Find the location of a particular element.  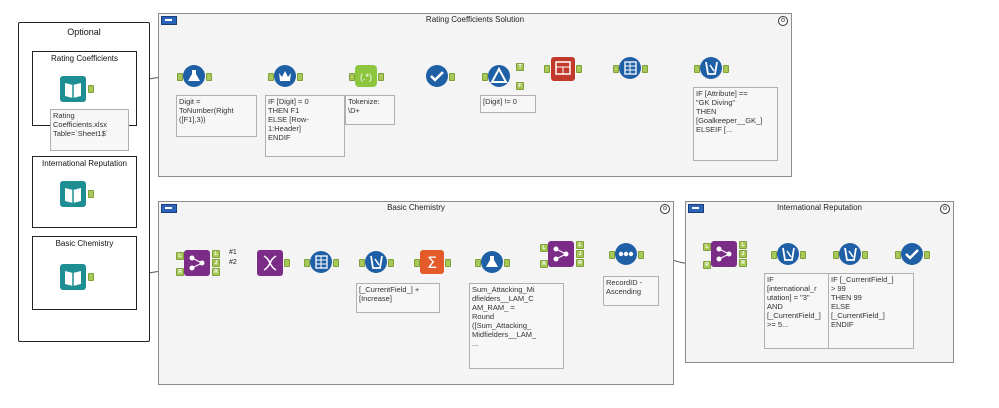

container-title: Basic Chemistry is located at coordinates (416, 207).